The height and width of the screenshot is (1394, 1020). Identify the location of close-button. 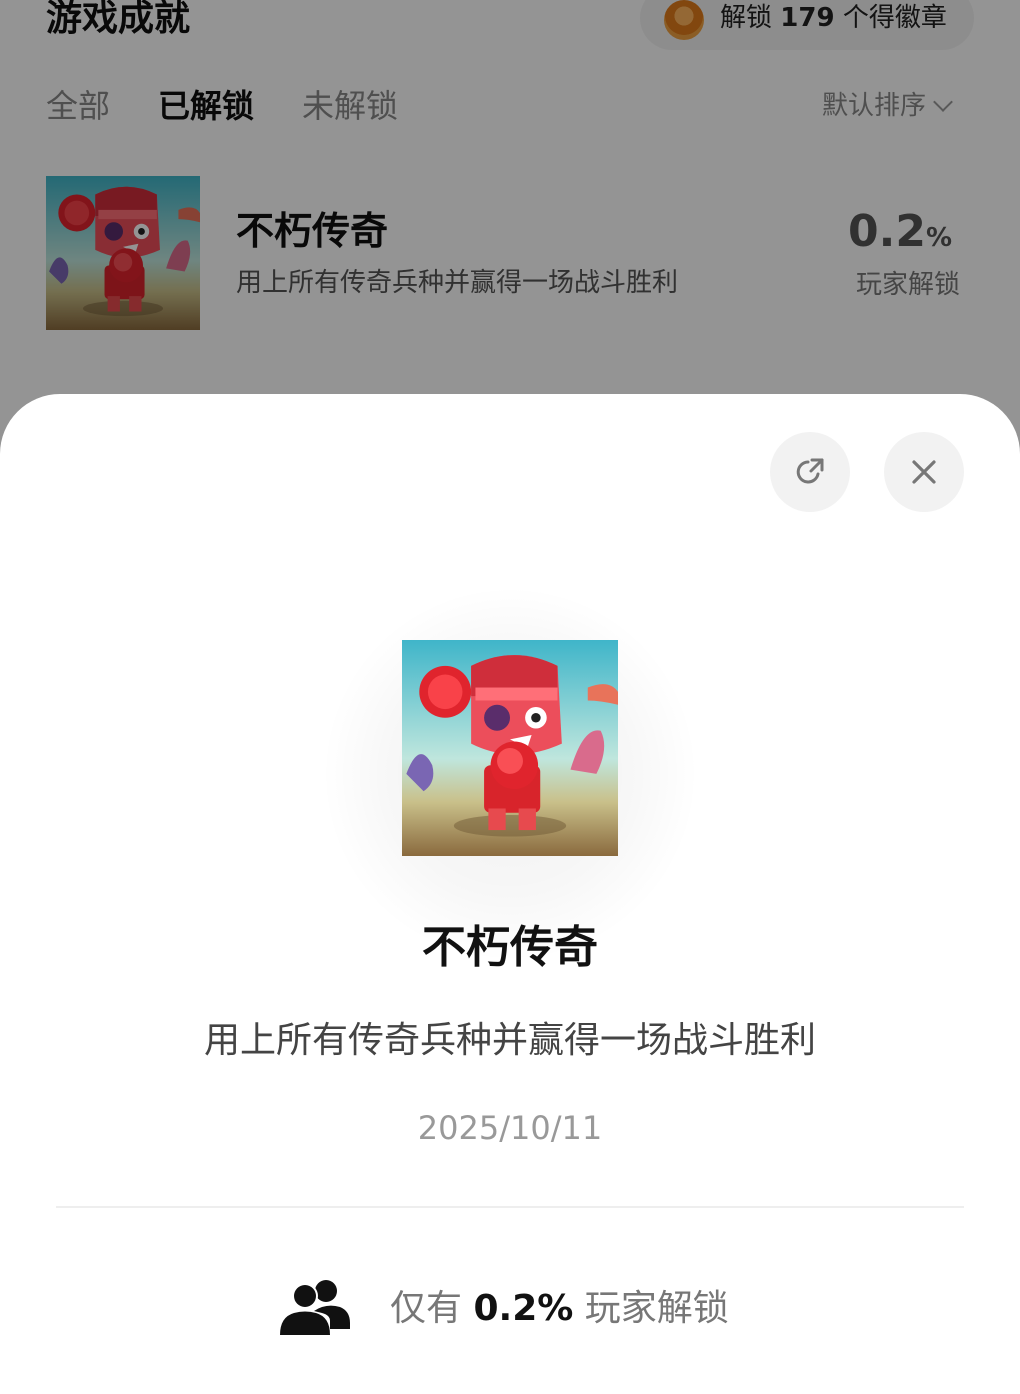
(924, 472).